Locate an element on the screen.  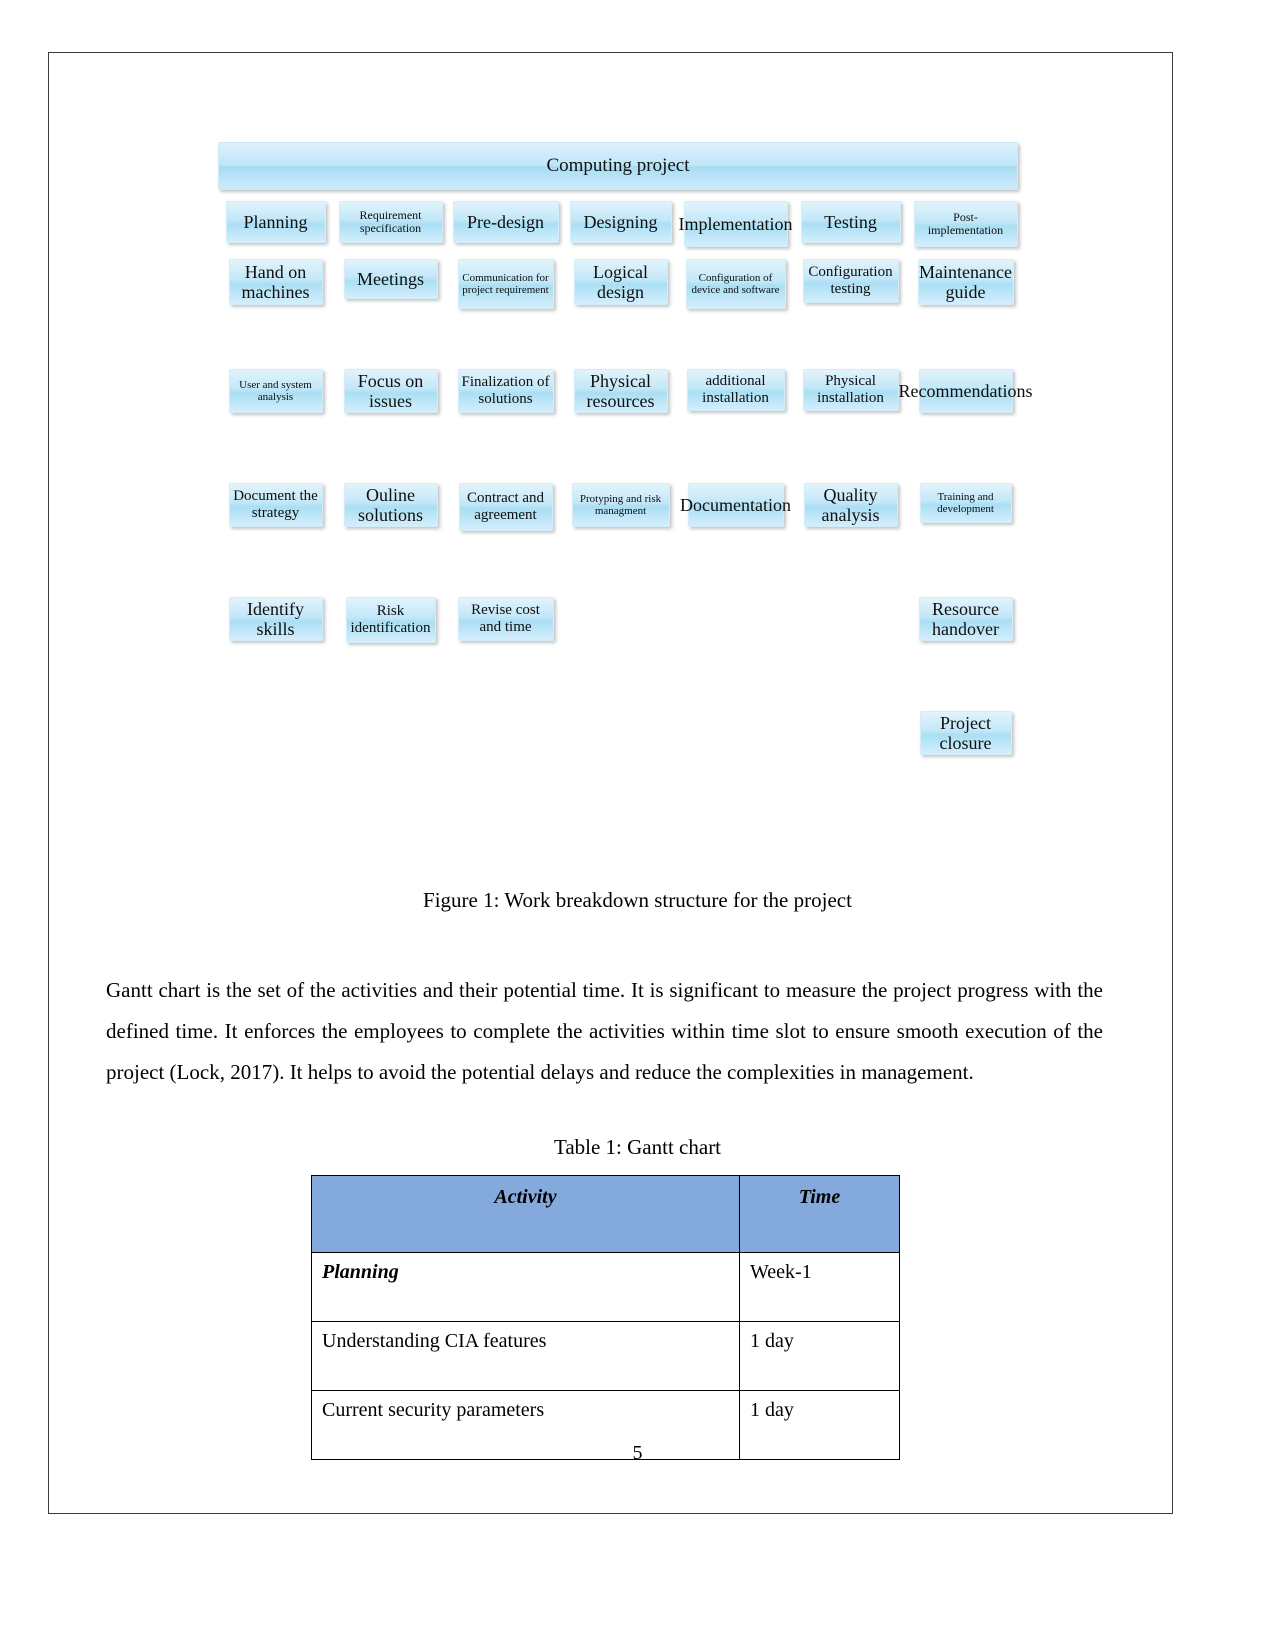
wbs-cell: Training and development is located at coordinates (965, 507).